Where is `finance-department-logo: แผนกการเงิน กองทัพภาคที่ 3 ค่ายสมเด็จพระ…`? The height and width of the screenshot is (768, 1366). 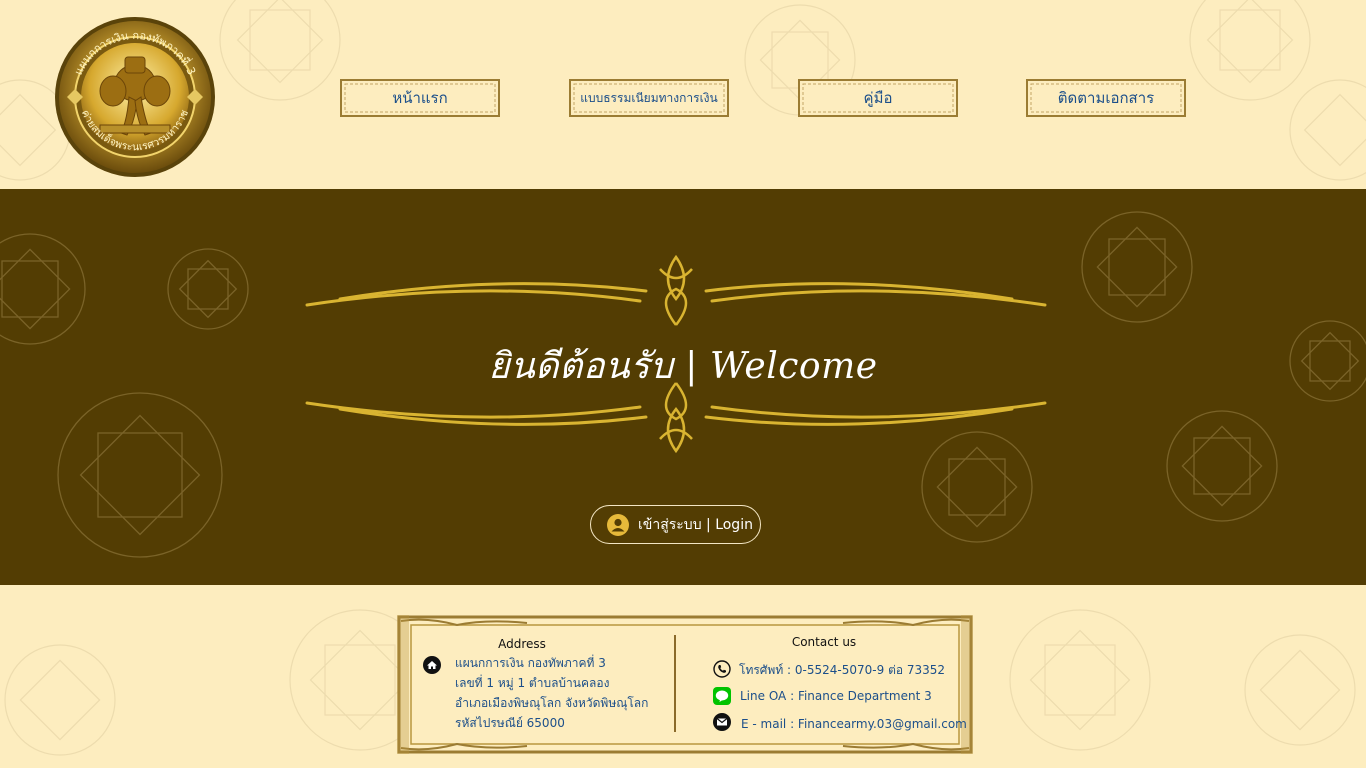 finance-department-logo: แผนกการเงิน กองทัพภาคที่ 3 ค่ายสมเด็จพระ… is located at coordinates (135, 97).